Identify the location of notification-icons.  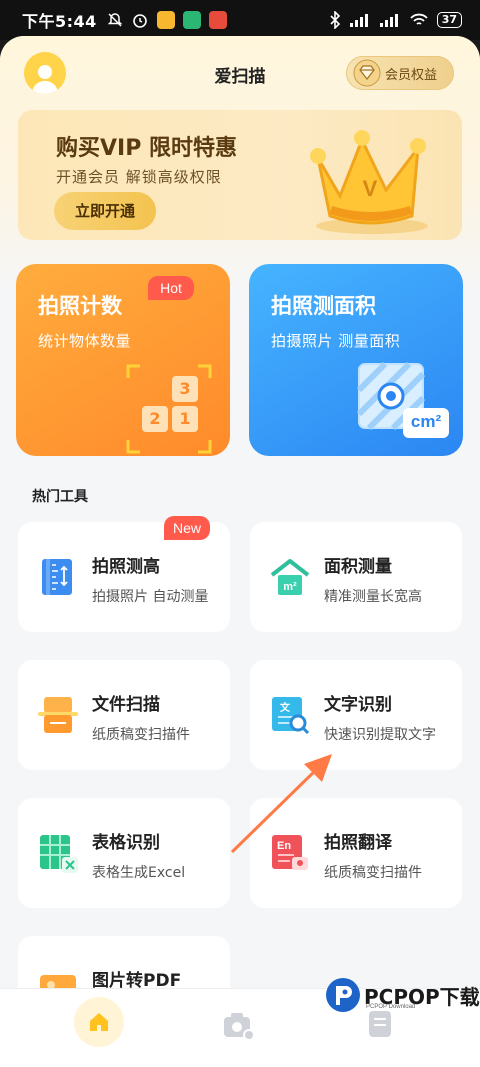
(167, 20).